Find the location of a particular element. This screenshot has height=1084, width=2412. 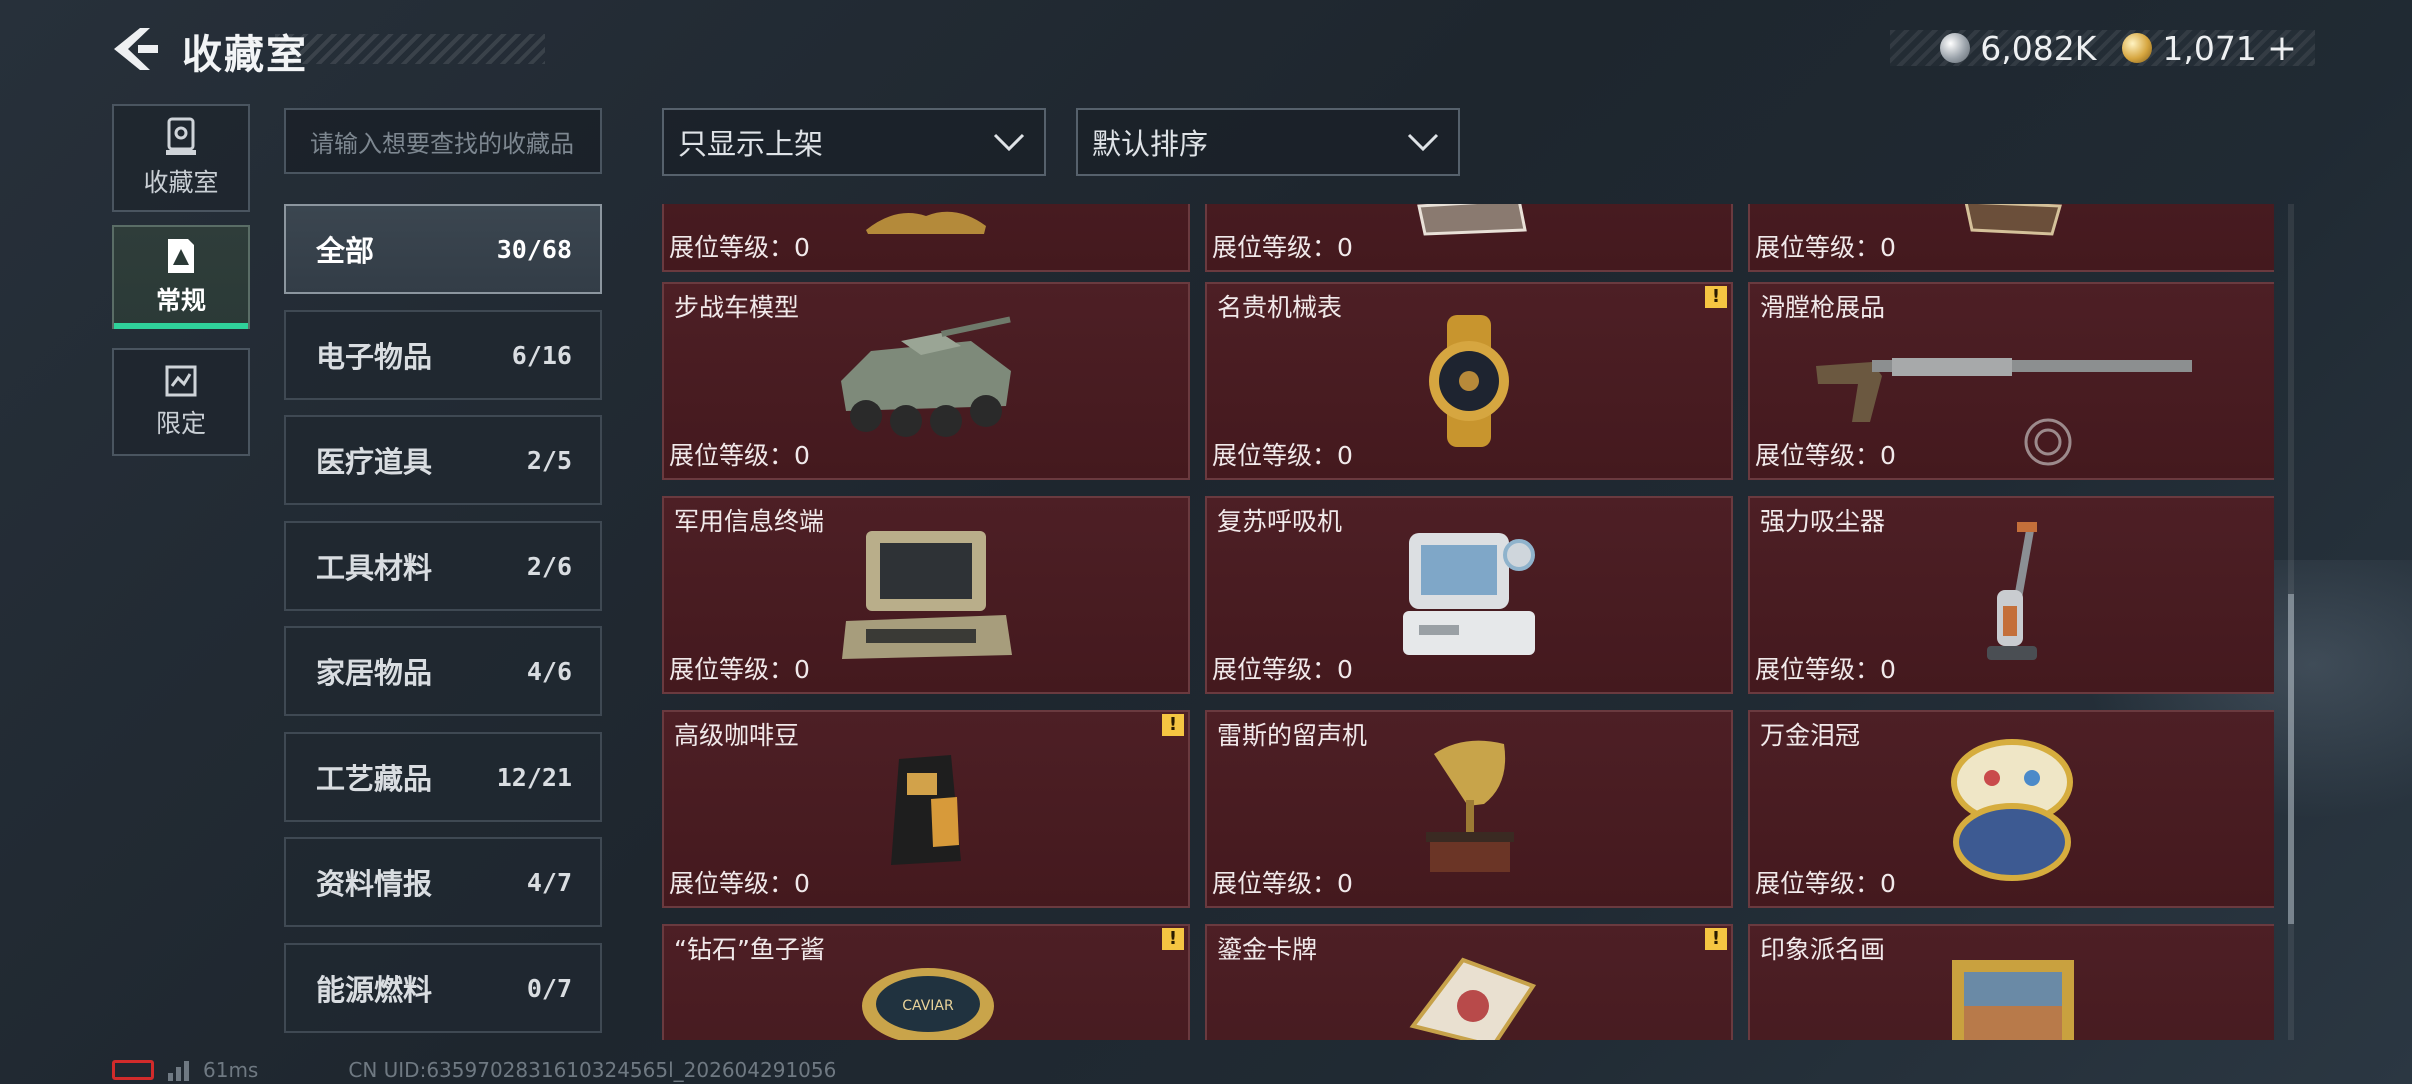

category-name: 工艺藏品 is located at coordinates (374, 779).